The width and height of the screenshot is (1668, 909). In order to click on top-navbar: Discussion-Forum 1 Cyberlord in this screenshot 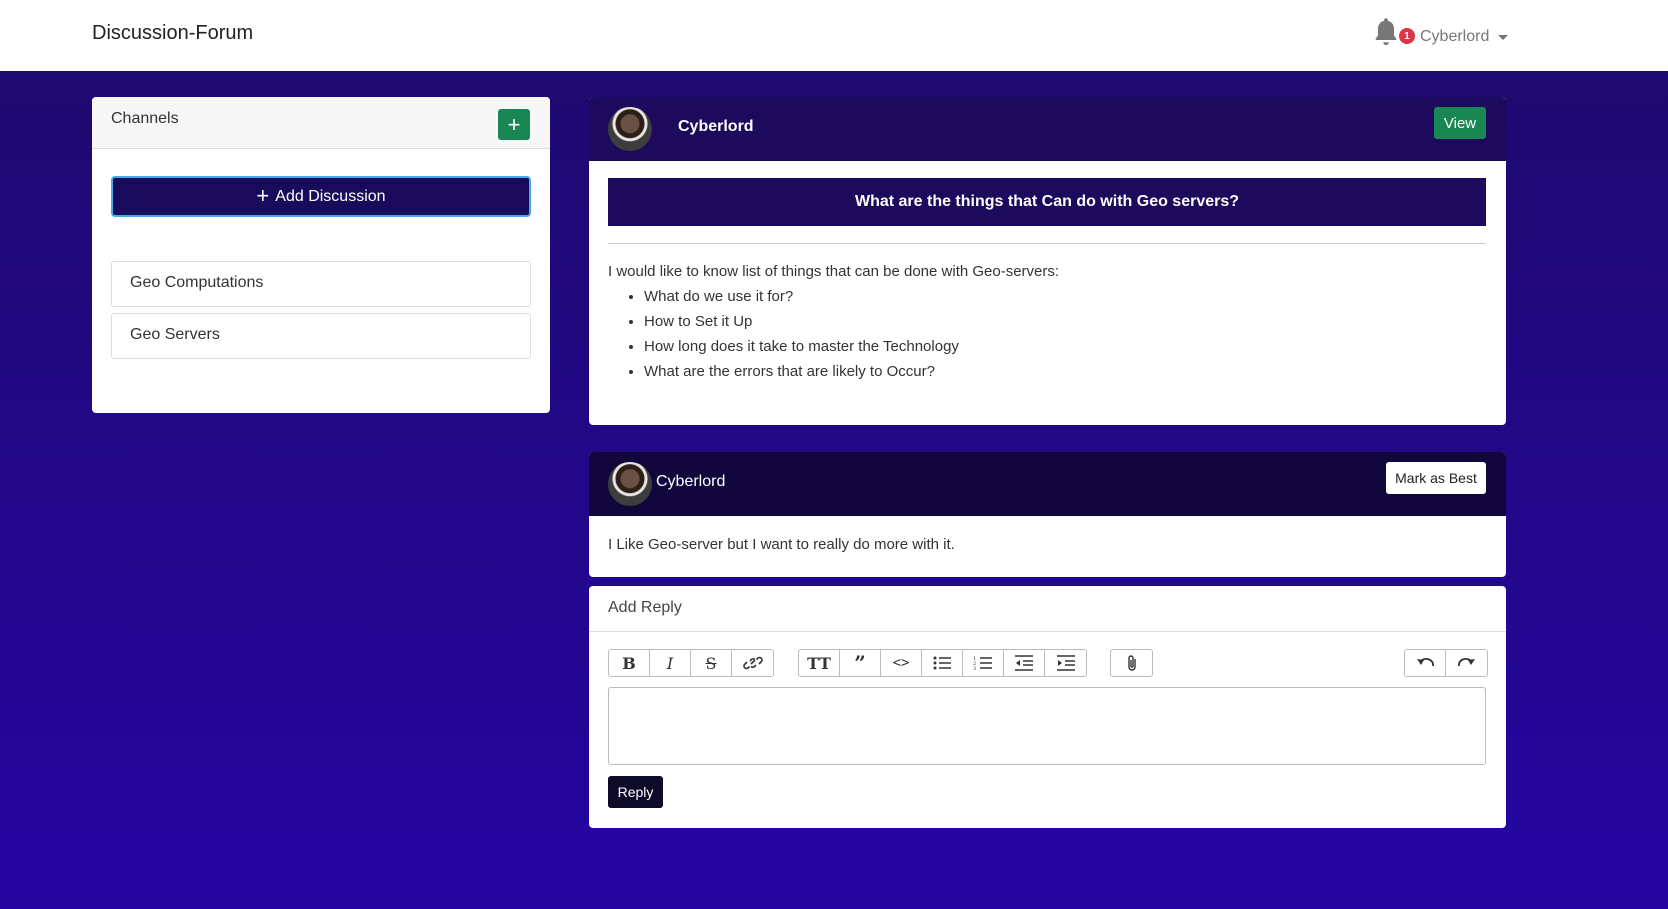, I will do `click(834, 35)`.